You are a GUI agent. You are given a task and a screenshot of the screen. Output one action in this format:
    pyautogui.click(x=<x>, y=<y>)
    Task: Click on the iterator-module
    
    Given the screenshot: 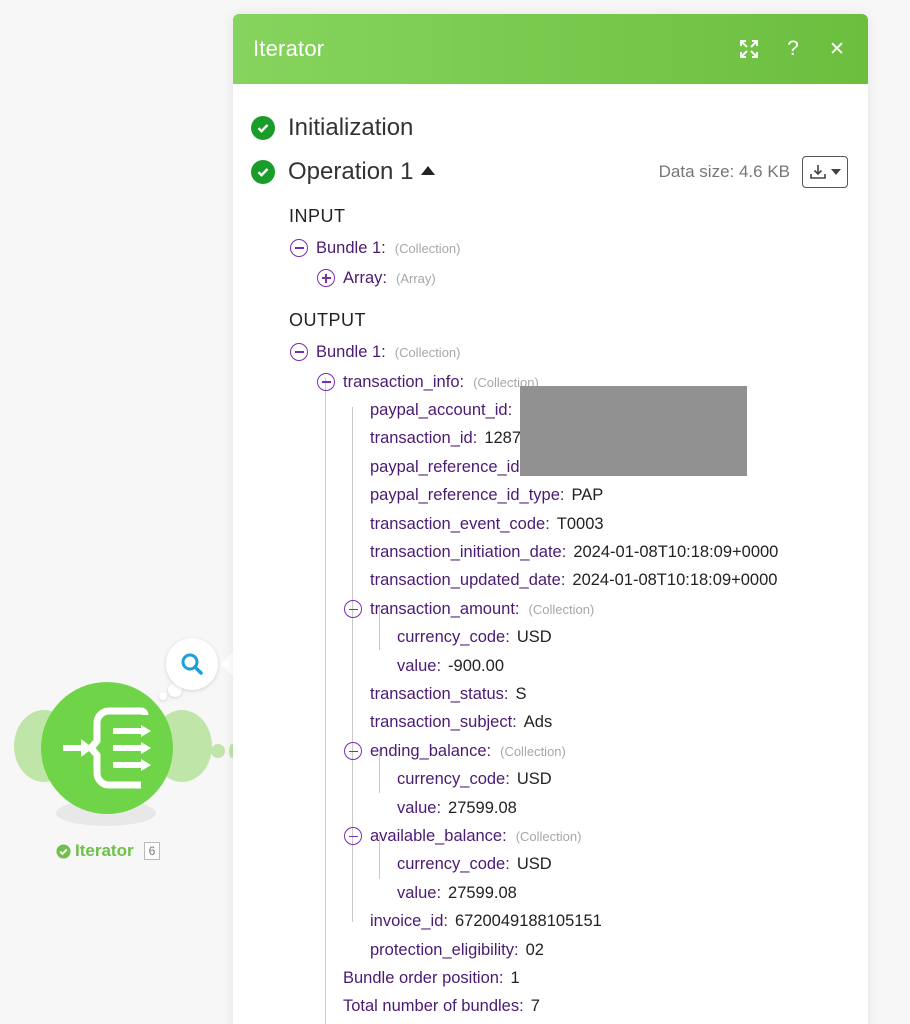 What is the action you would take?
    pyautogui.click(x=113, y=753)
    